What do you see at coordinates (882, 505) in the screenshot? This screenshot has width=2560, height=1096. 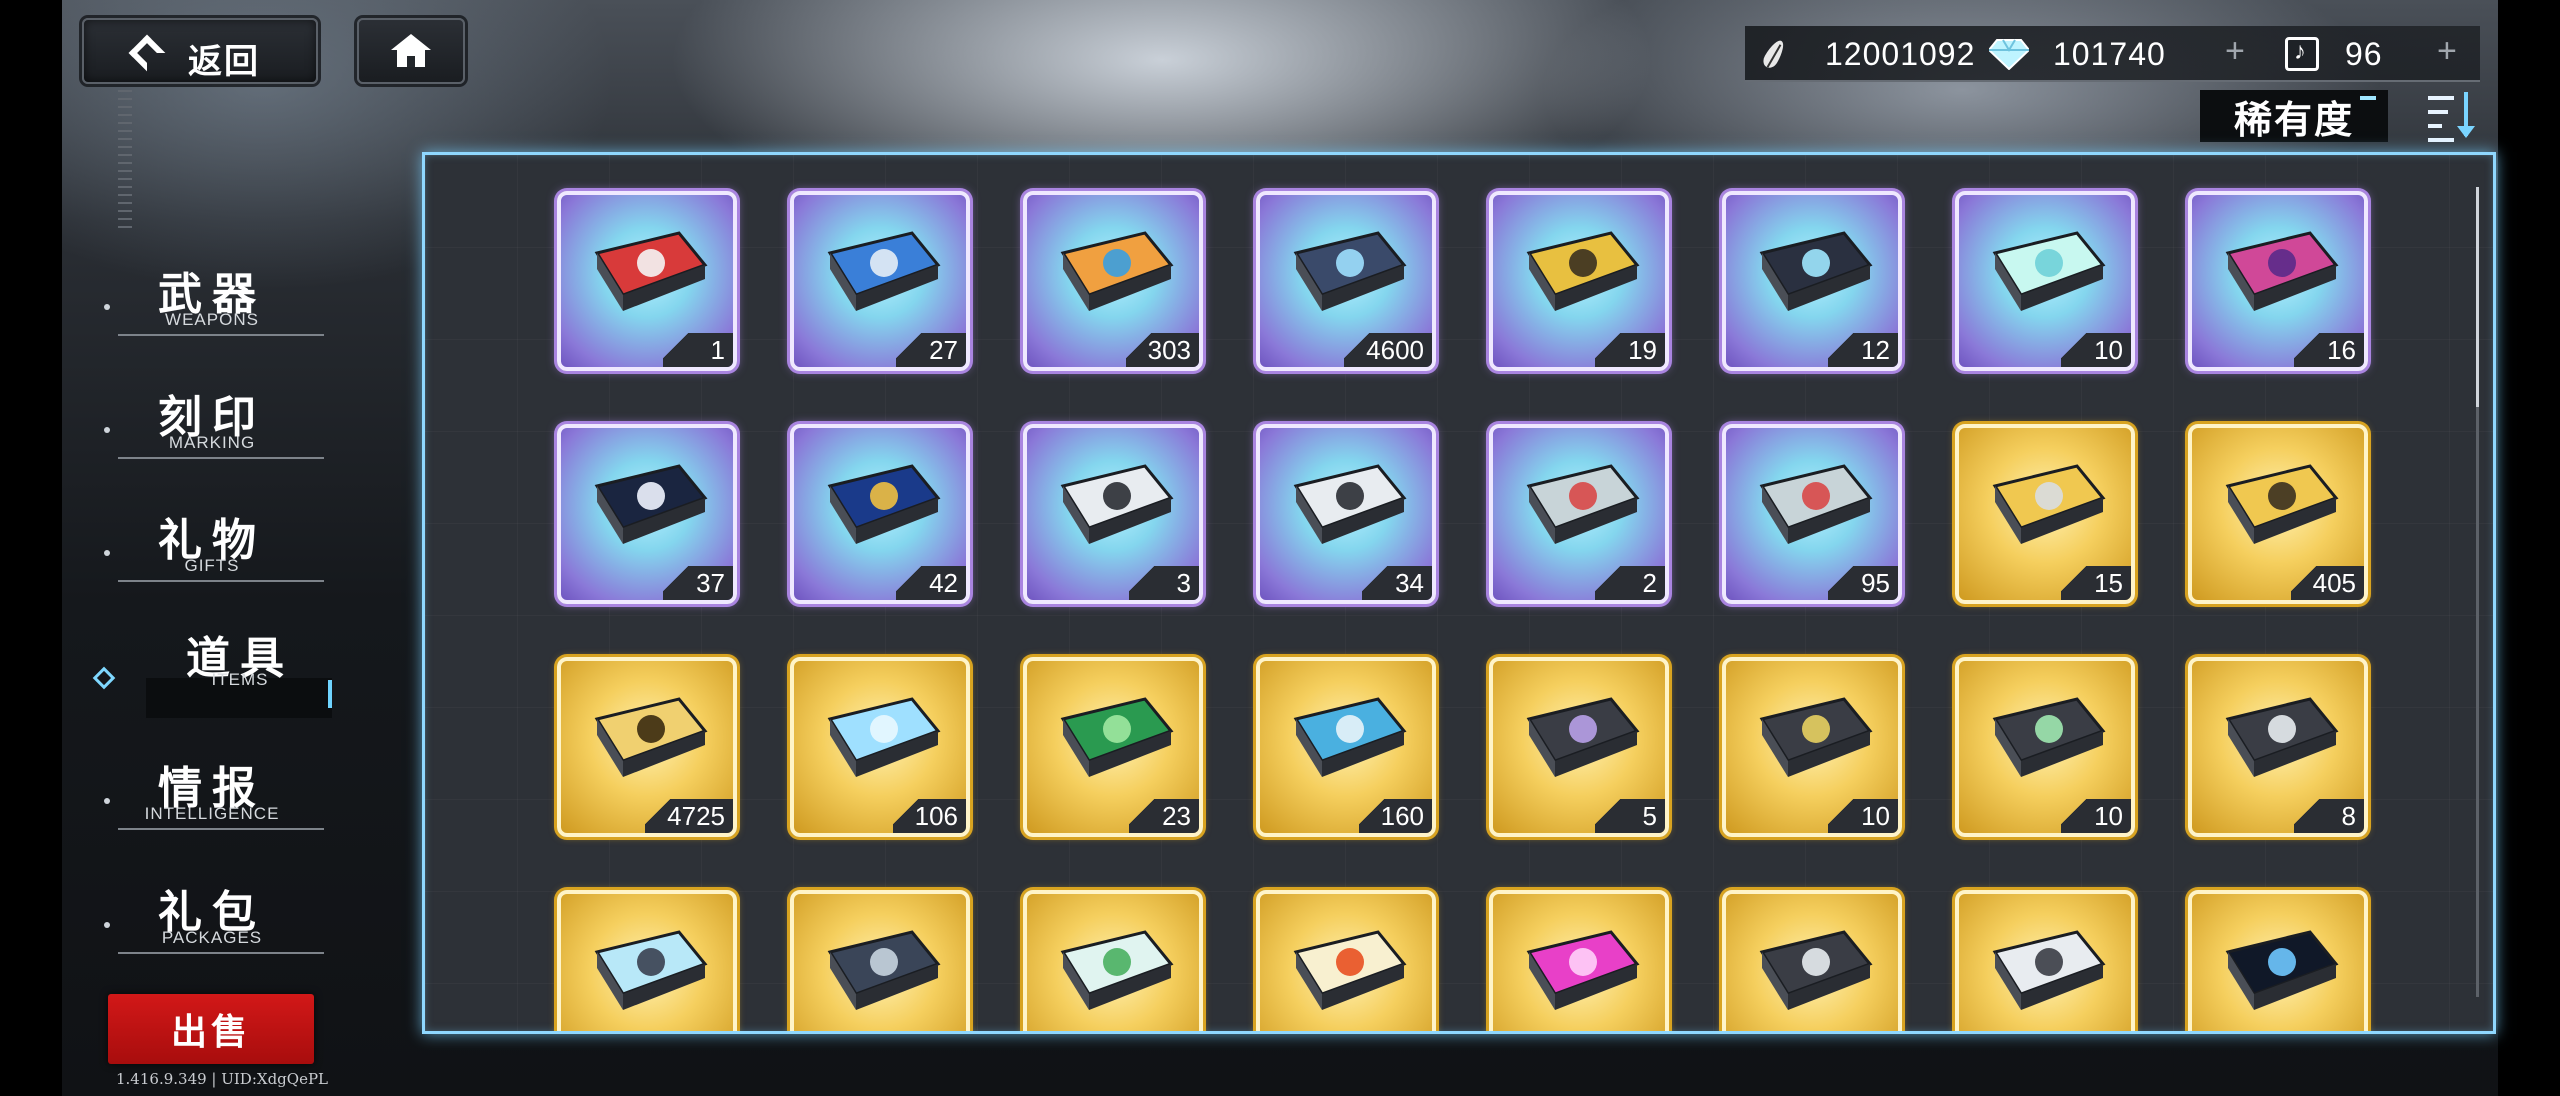 I see `transfer-ticket-icon` at bounding box center [882, 505].